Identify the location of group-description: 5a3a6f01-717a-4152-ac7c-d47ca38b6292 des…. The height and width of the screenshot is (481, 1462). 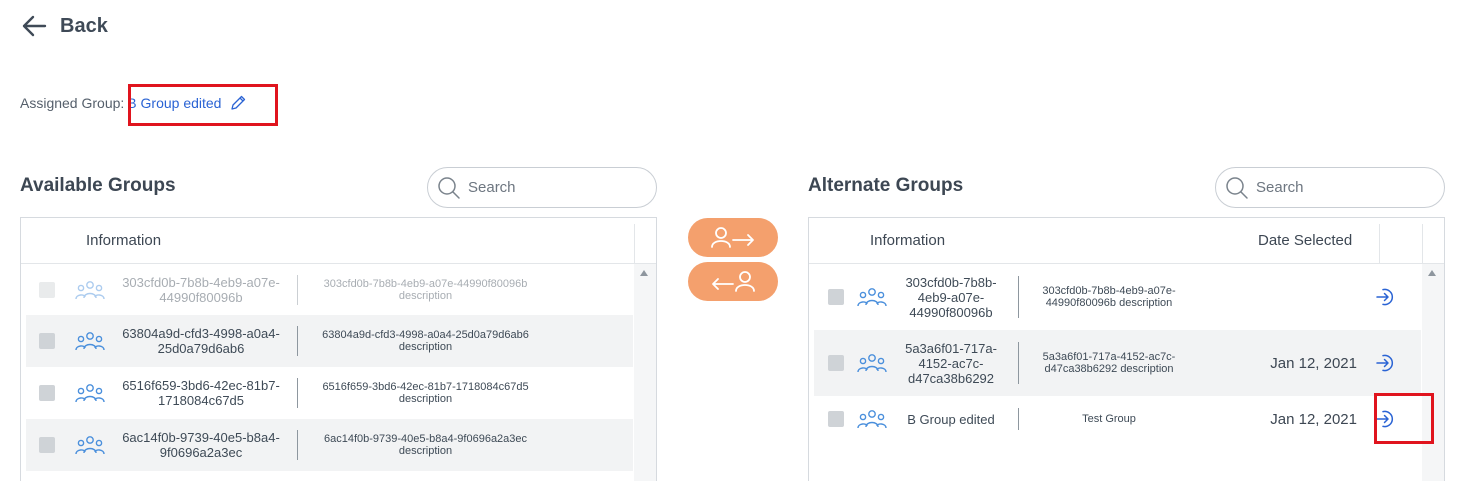
(1109, 363).